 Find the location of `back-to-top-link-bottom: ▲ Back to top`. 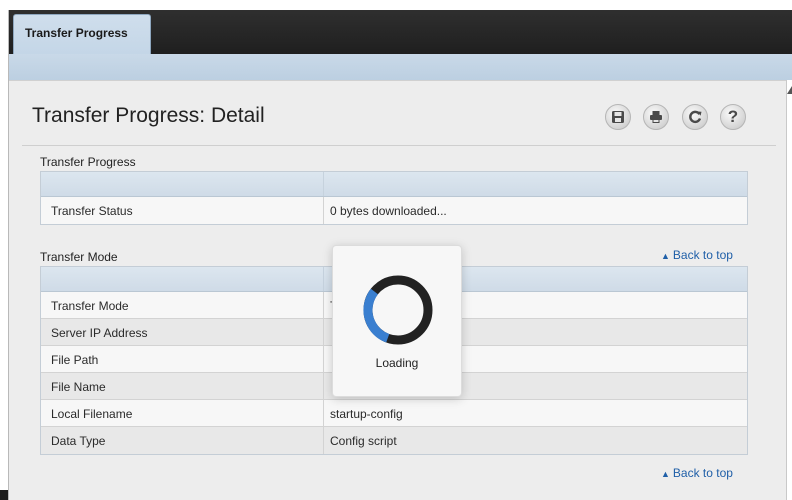

back-to-top-link-bottom: ▲ Back to top is located at coordinates (697, 473).